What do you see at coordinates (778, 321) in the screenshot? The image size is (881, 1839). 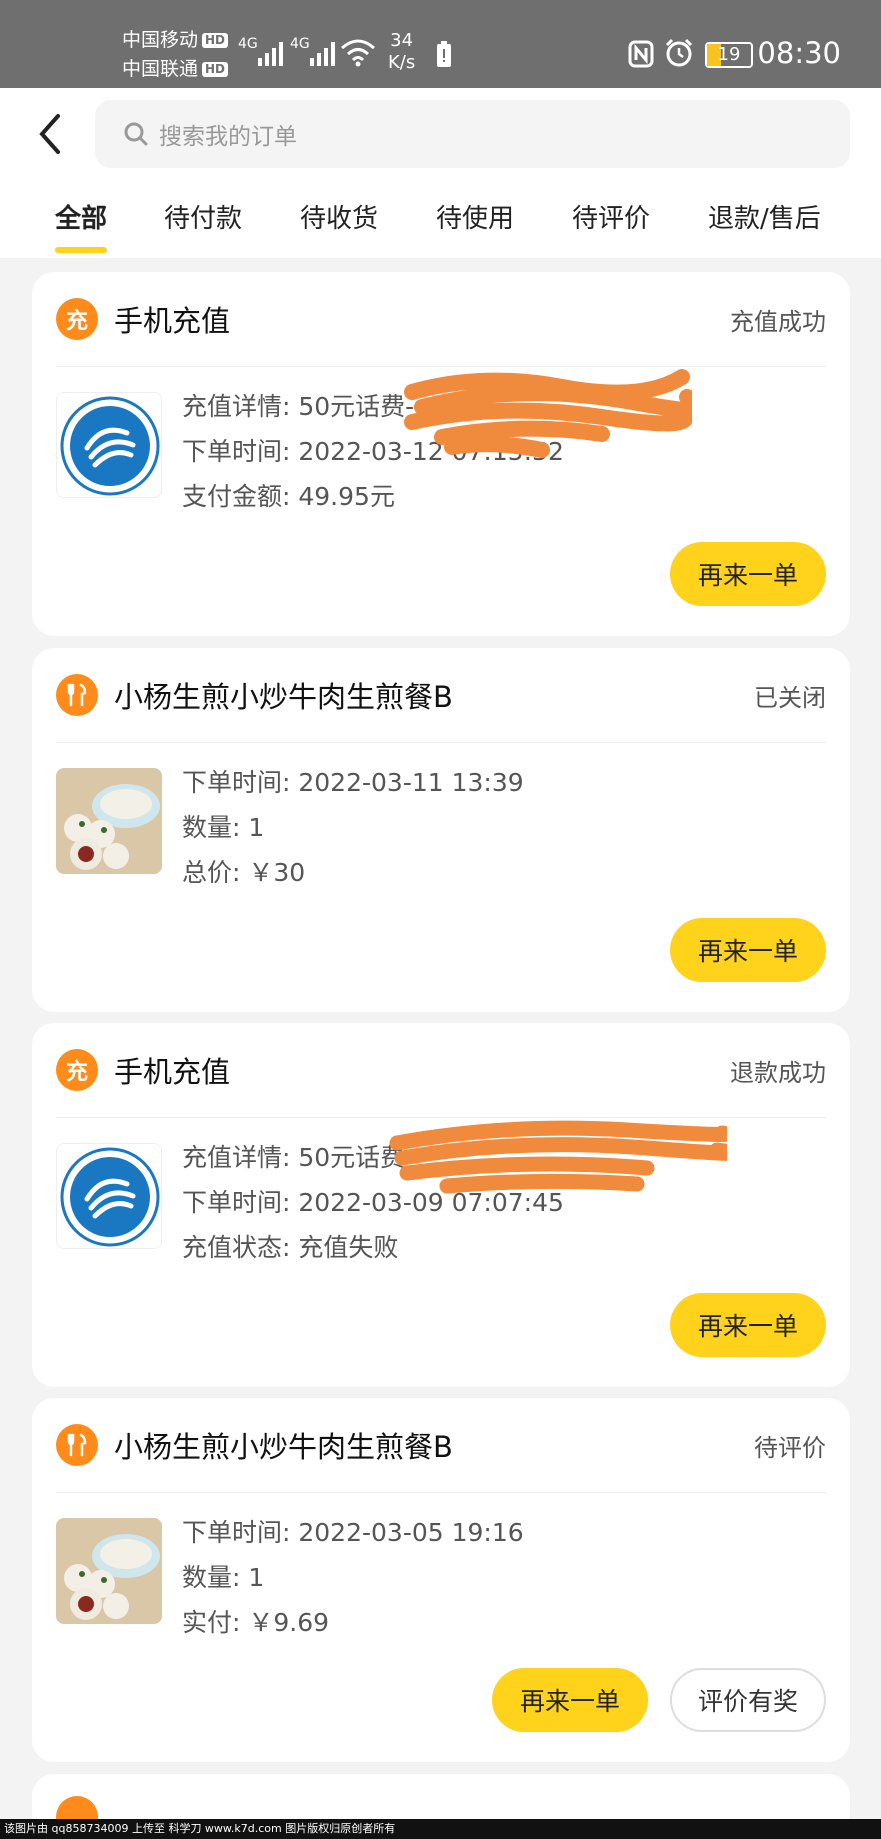 I see `order-status: 充值成功` at bounding box center [778, 321].